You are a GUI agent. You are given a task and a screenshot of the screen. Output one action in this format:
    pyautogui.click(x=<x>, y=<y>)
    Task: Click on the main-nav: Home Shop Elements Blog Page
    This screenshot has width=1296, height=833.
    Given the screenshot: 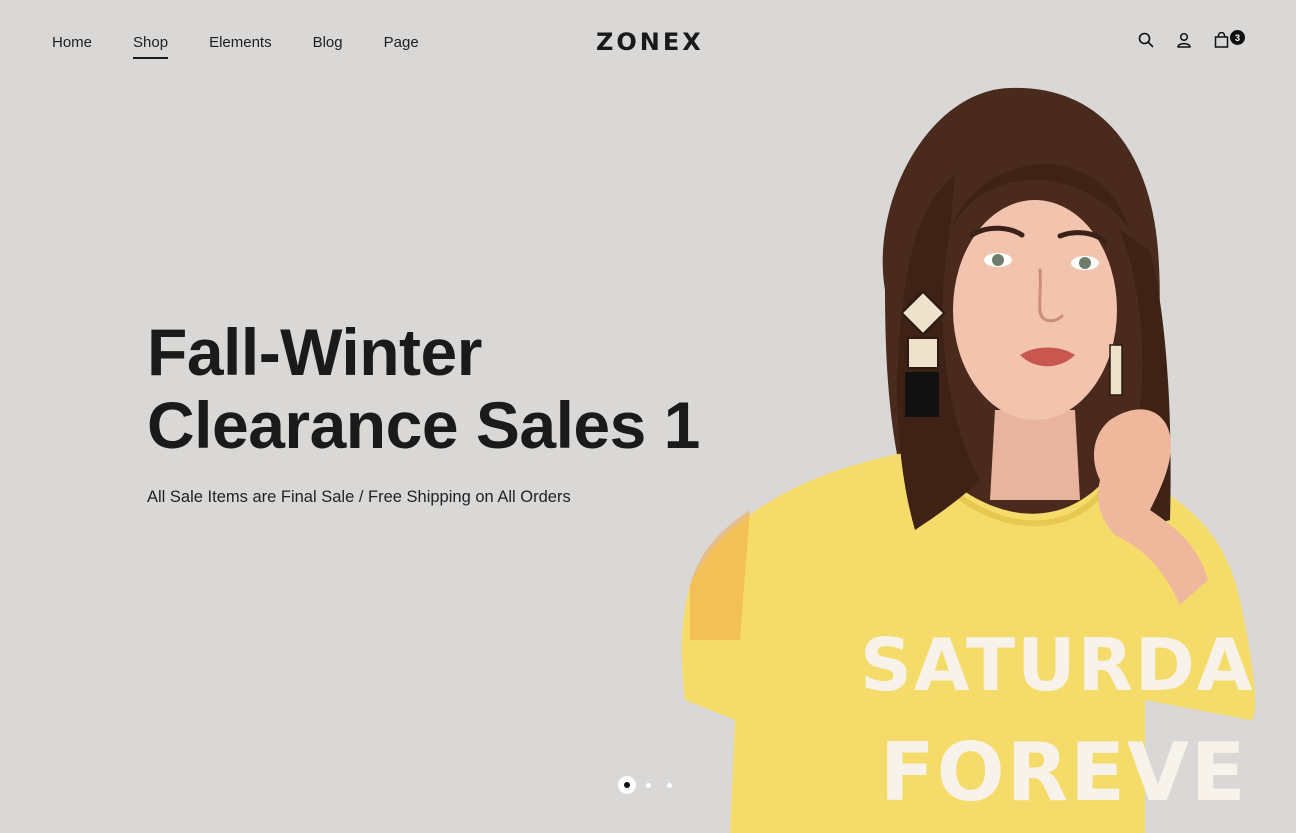 What is the action you would take?
    pyautogui.click(x=235, y=46)
    